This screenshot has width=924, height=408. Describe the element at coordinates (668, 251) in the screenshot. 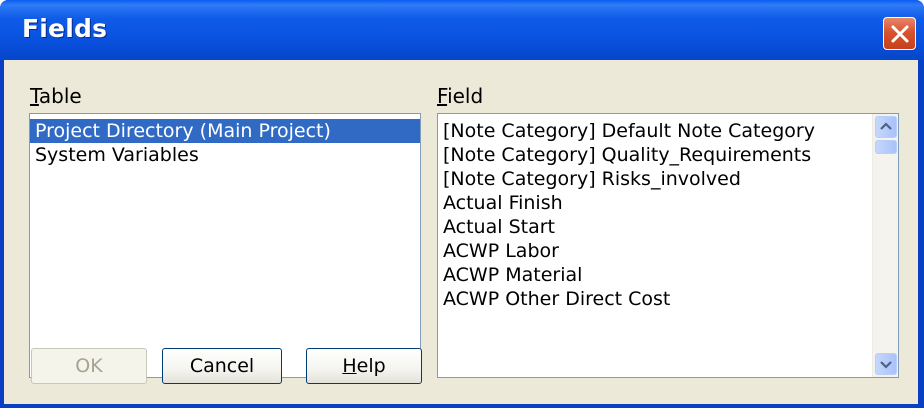

I see `field-item: ACWP Labor` at that location.